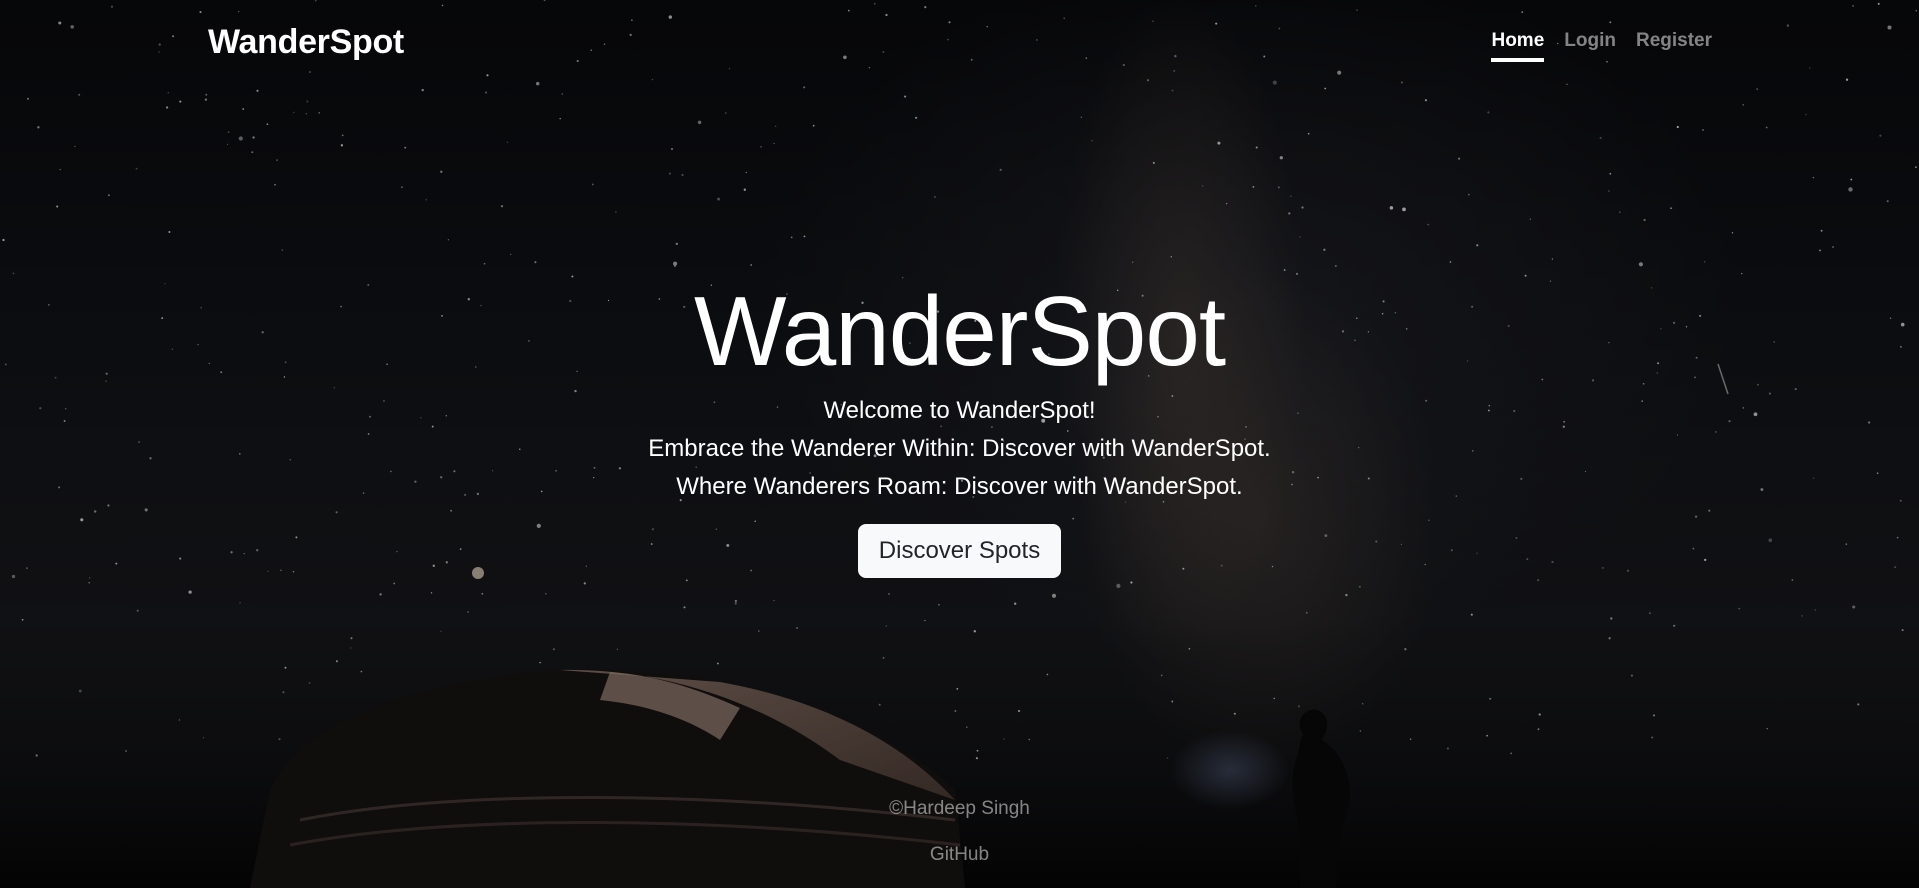 Image resolution: width=1919 pixels, height=888 pixels. What do you see at coordinates (306, 42) in the screenshot?
I see `brand-logo: WanderSpot` at bounding box center [306, 42].